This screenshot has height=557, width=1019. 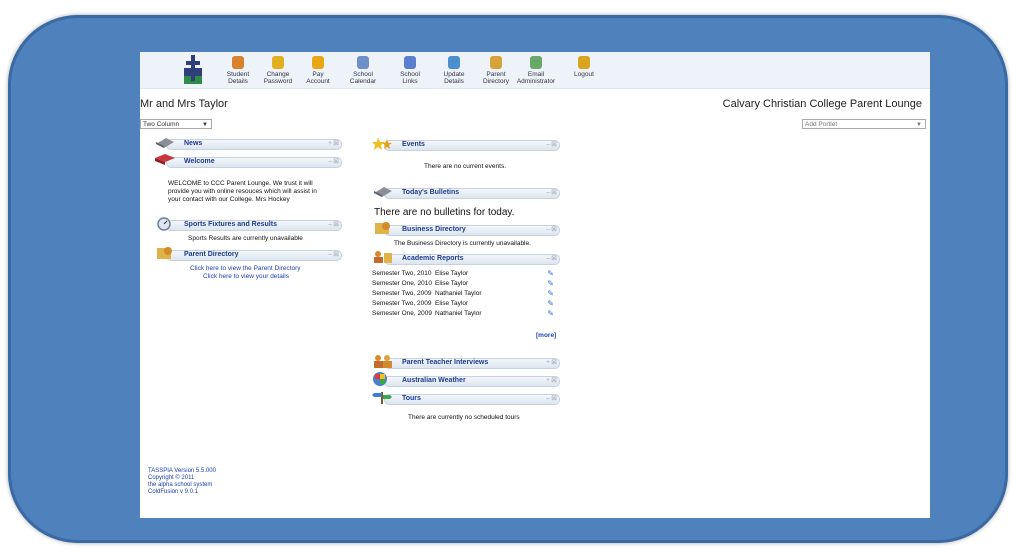 I want to click on nav-label: Update, so click(x=454, y=74).